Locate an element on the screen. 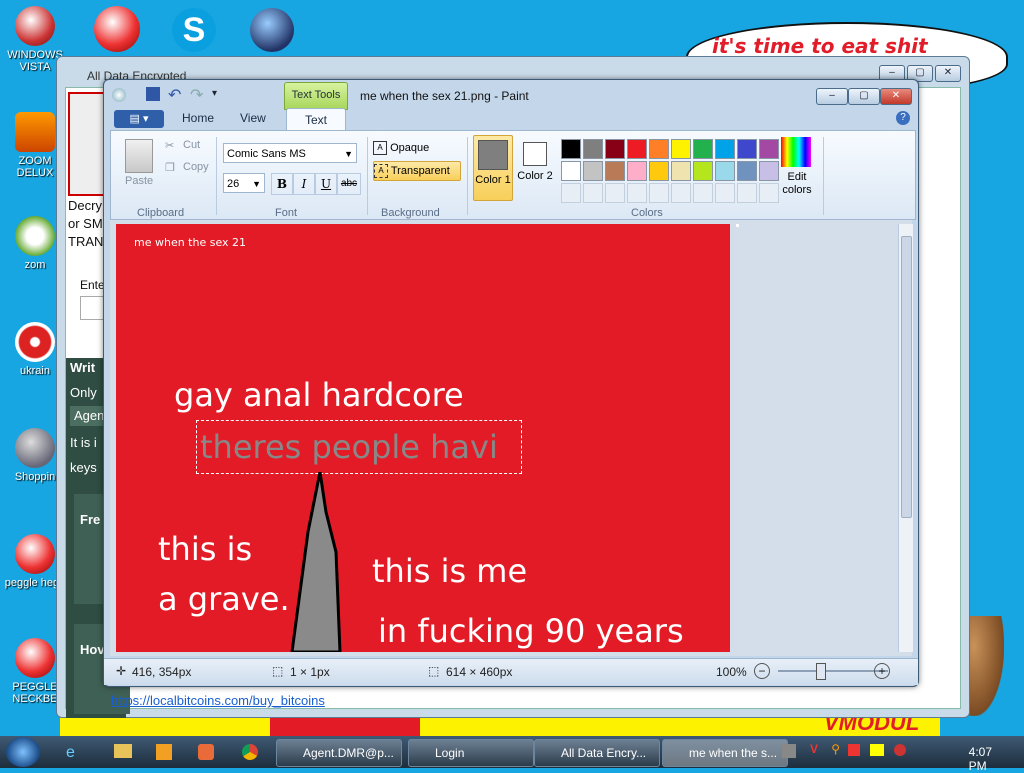 The height and width of the screenshot is (773, 1024). app-icon is located at coordinates (206, 752).